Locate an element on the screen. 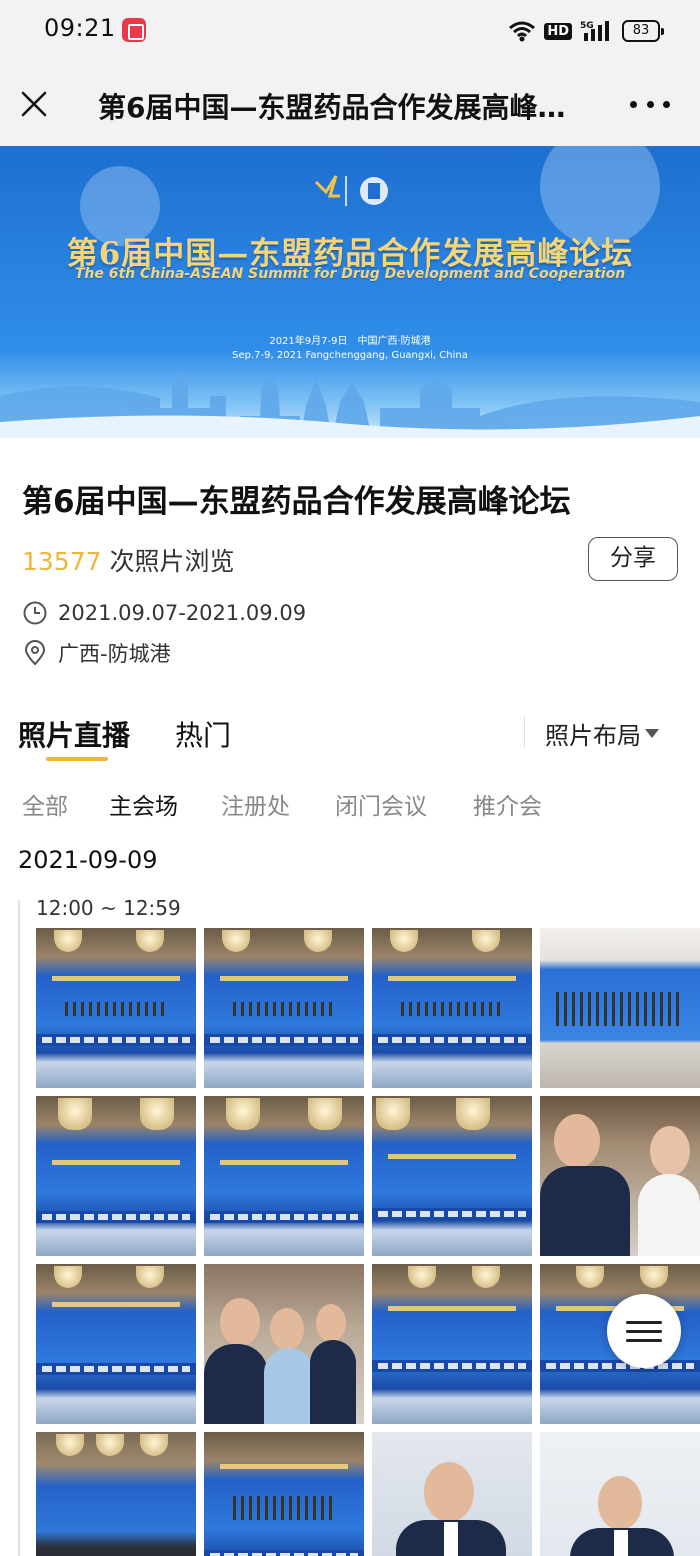 The width and height of the screenshot is (700, 1556). tab-divider is located at coordinates (524, 732).